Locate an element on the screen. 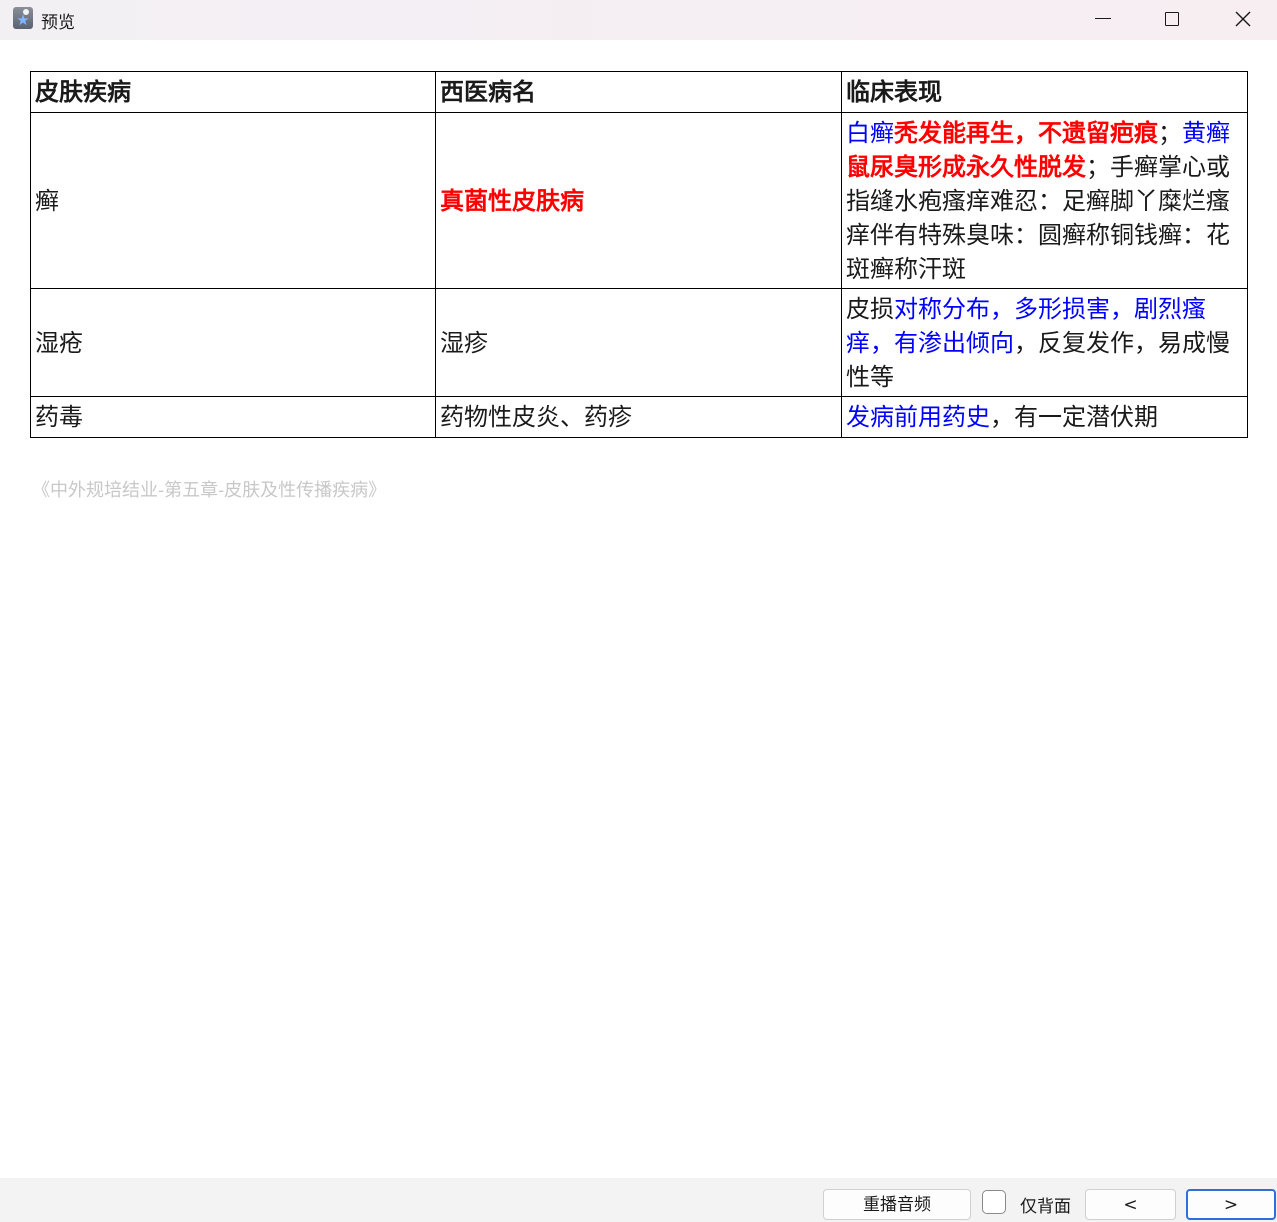 The image size is (1277, 1222). title-bar: ★ 预览 is located at coordinates (638, 20).